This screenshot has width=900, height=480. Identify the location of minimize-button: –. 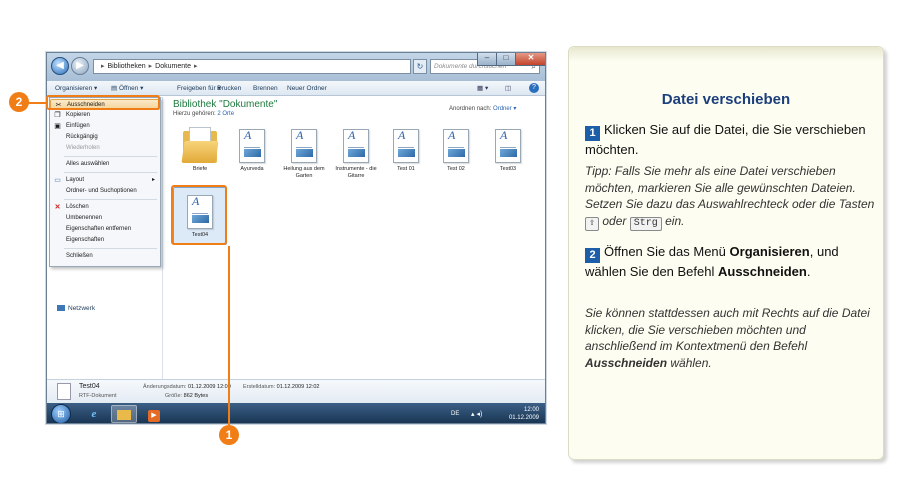
(487, 59).